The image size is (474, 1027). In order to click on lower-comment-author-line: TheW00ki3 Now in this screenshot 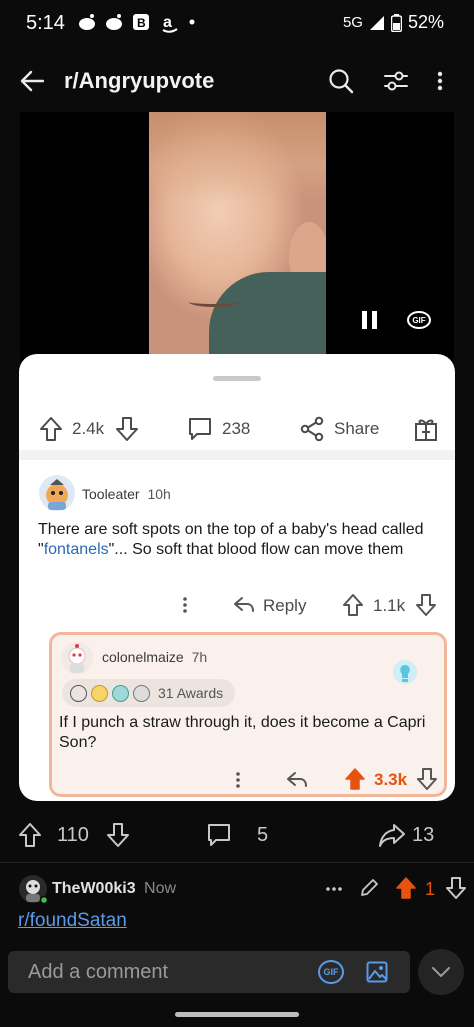, I will do `click(114, 889)`.